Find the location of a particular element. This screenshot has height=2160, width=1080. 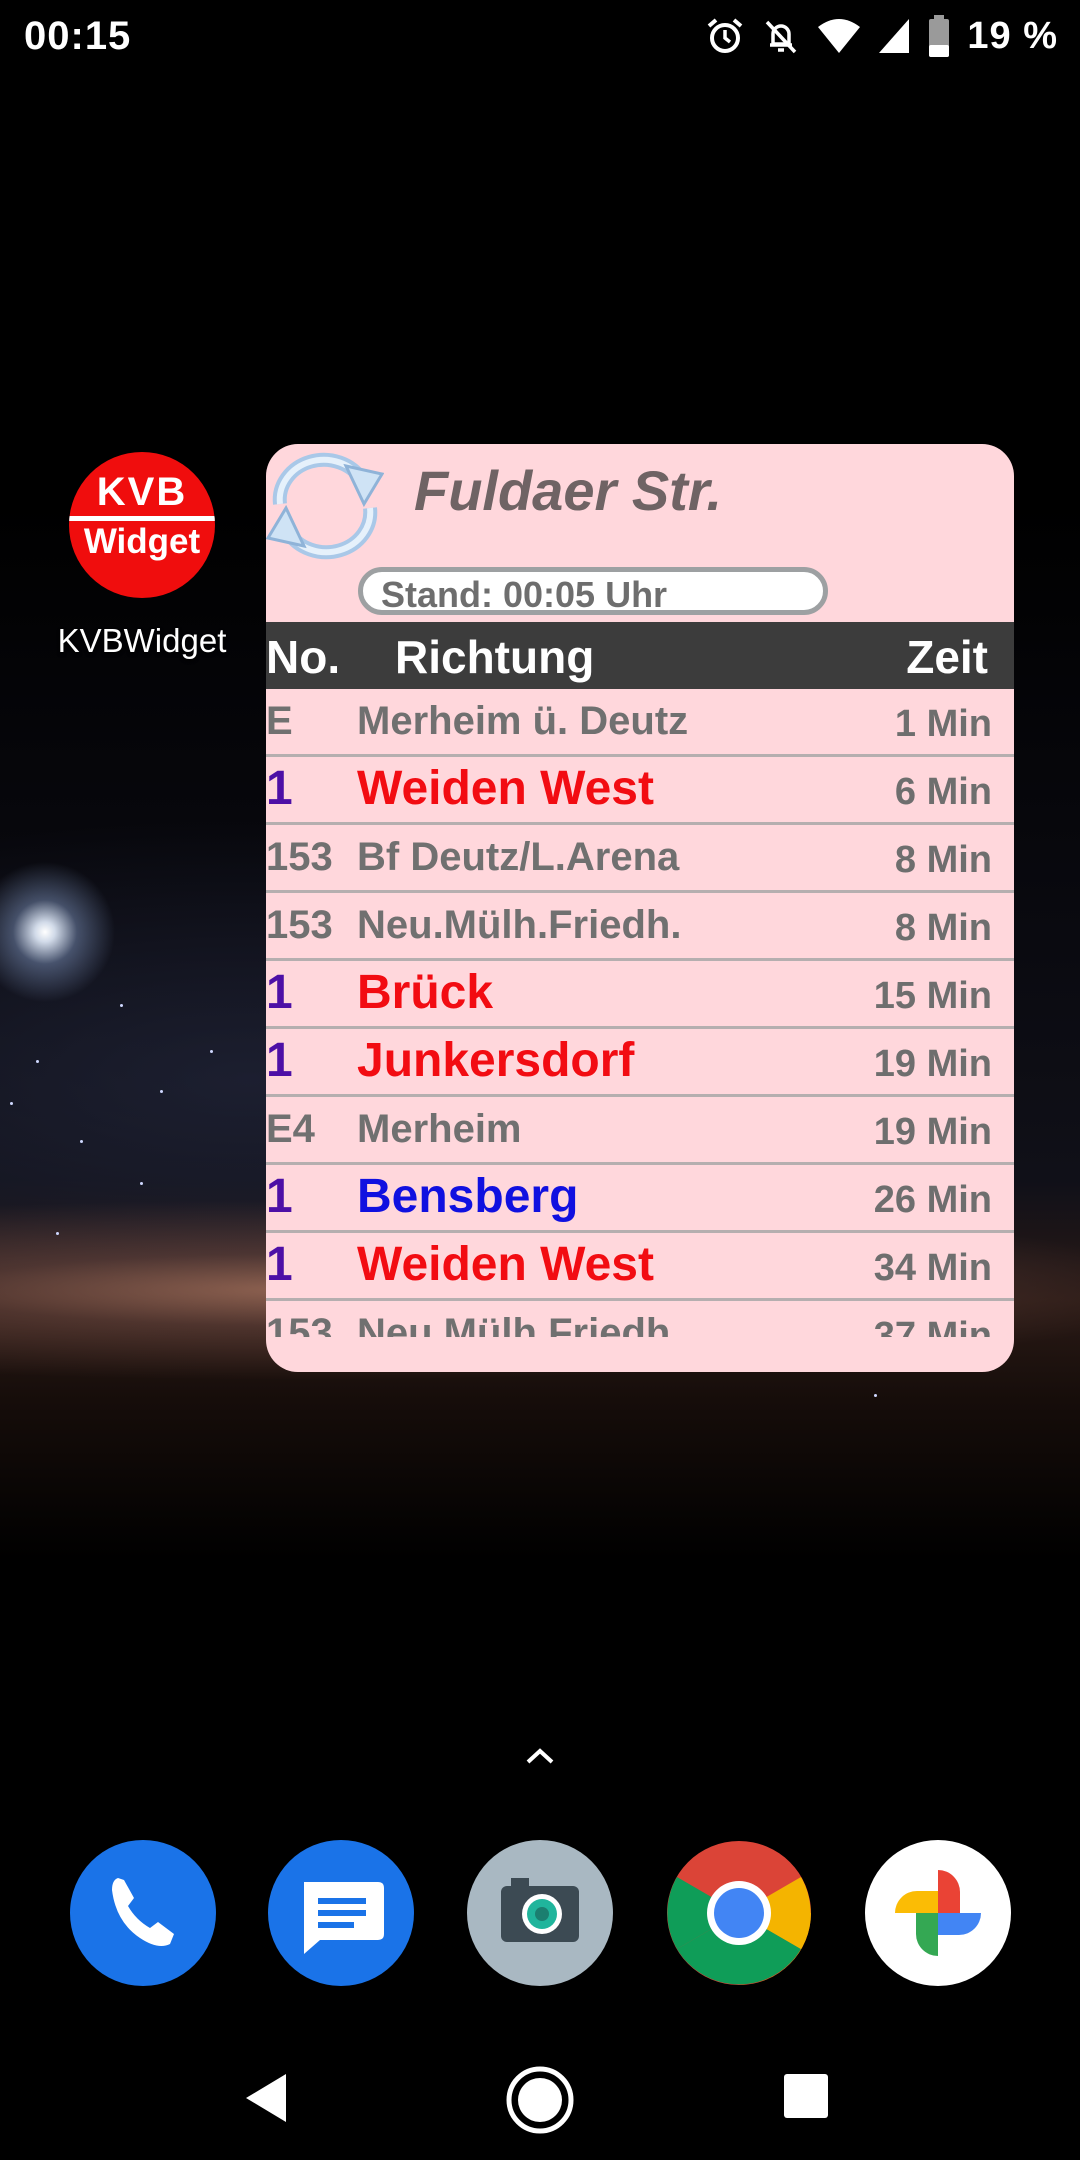

table-row: 153 Neu.Mülh.Friedh. 8 Min is located at coordinates (640, 927).